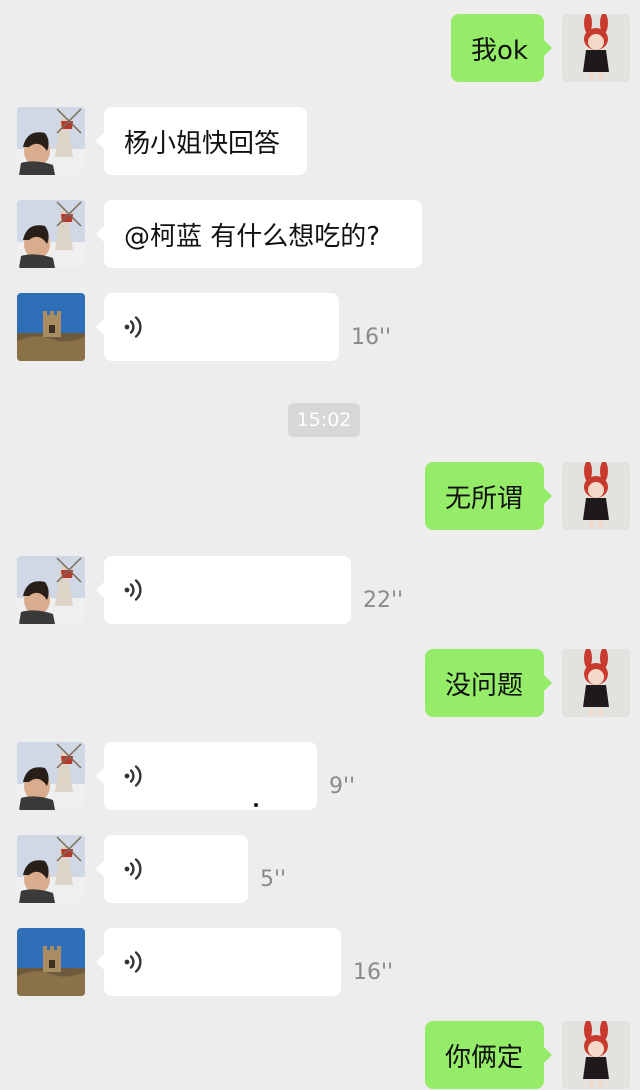 The height and width of the screenshot is (1090, 640). I want to click on message-text: @柯蓝 有什么想吃的?, so click(252, 236).